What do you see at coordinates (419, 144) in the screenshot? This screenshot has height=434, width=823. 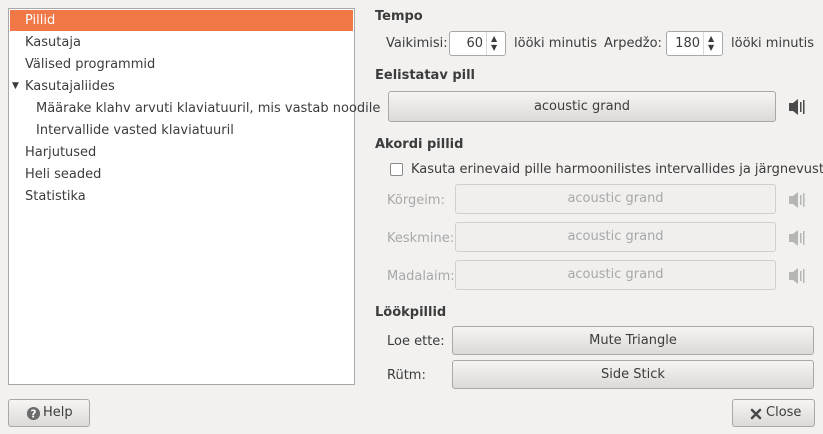 I see `chord-instruments-heading: Akordi pillid` at bounding box center [419, 144].